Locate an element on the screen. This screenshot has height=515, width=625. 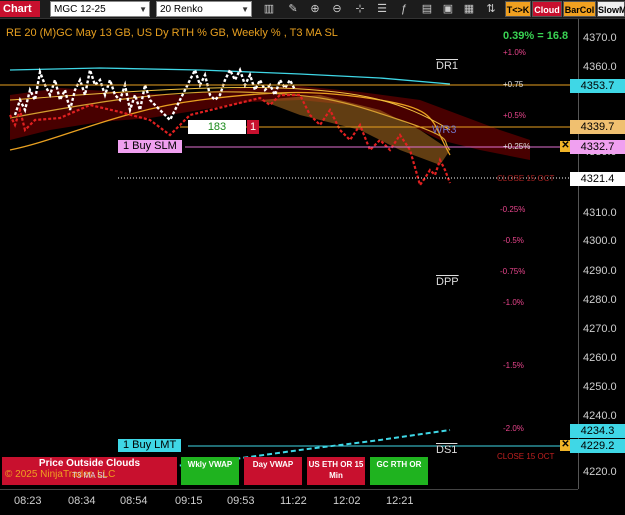
tk-button: T<>K is located at coordinates (518, 9).